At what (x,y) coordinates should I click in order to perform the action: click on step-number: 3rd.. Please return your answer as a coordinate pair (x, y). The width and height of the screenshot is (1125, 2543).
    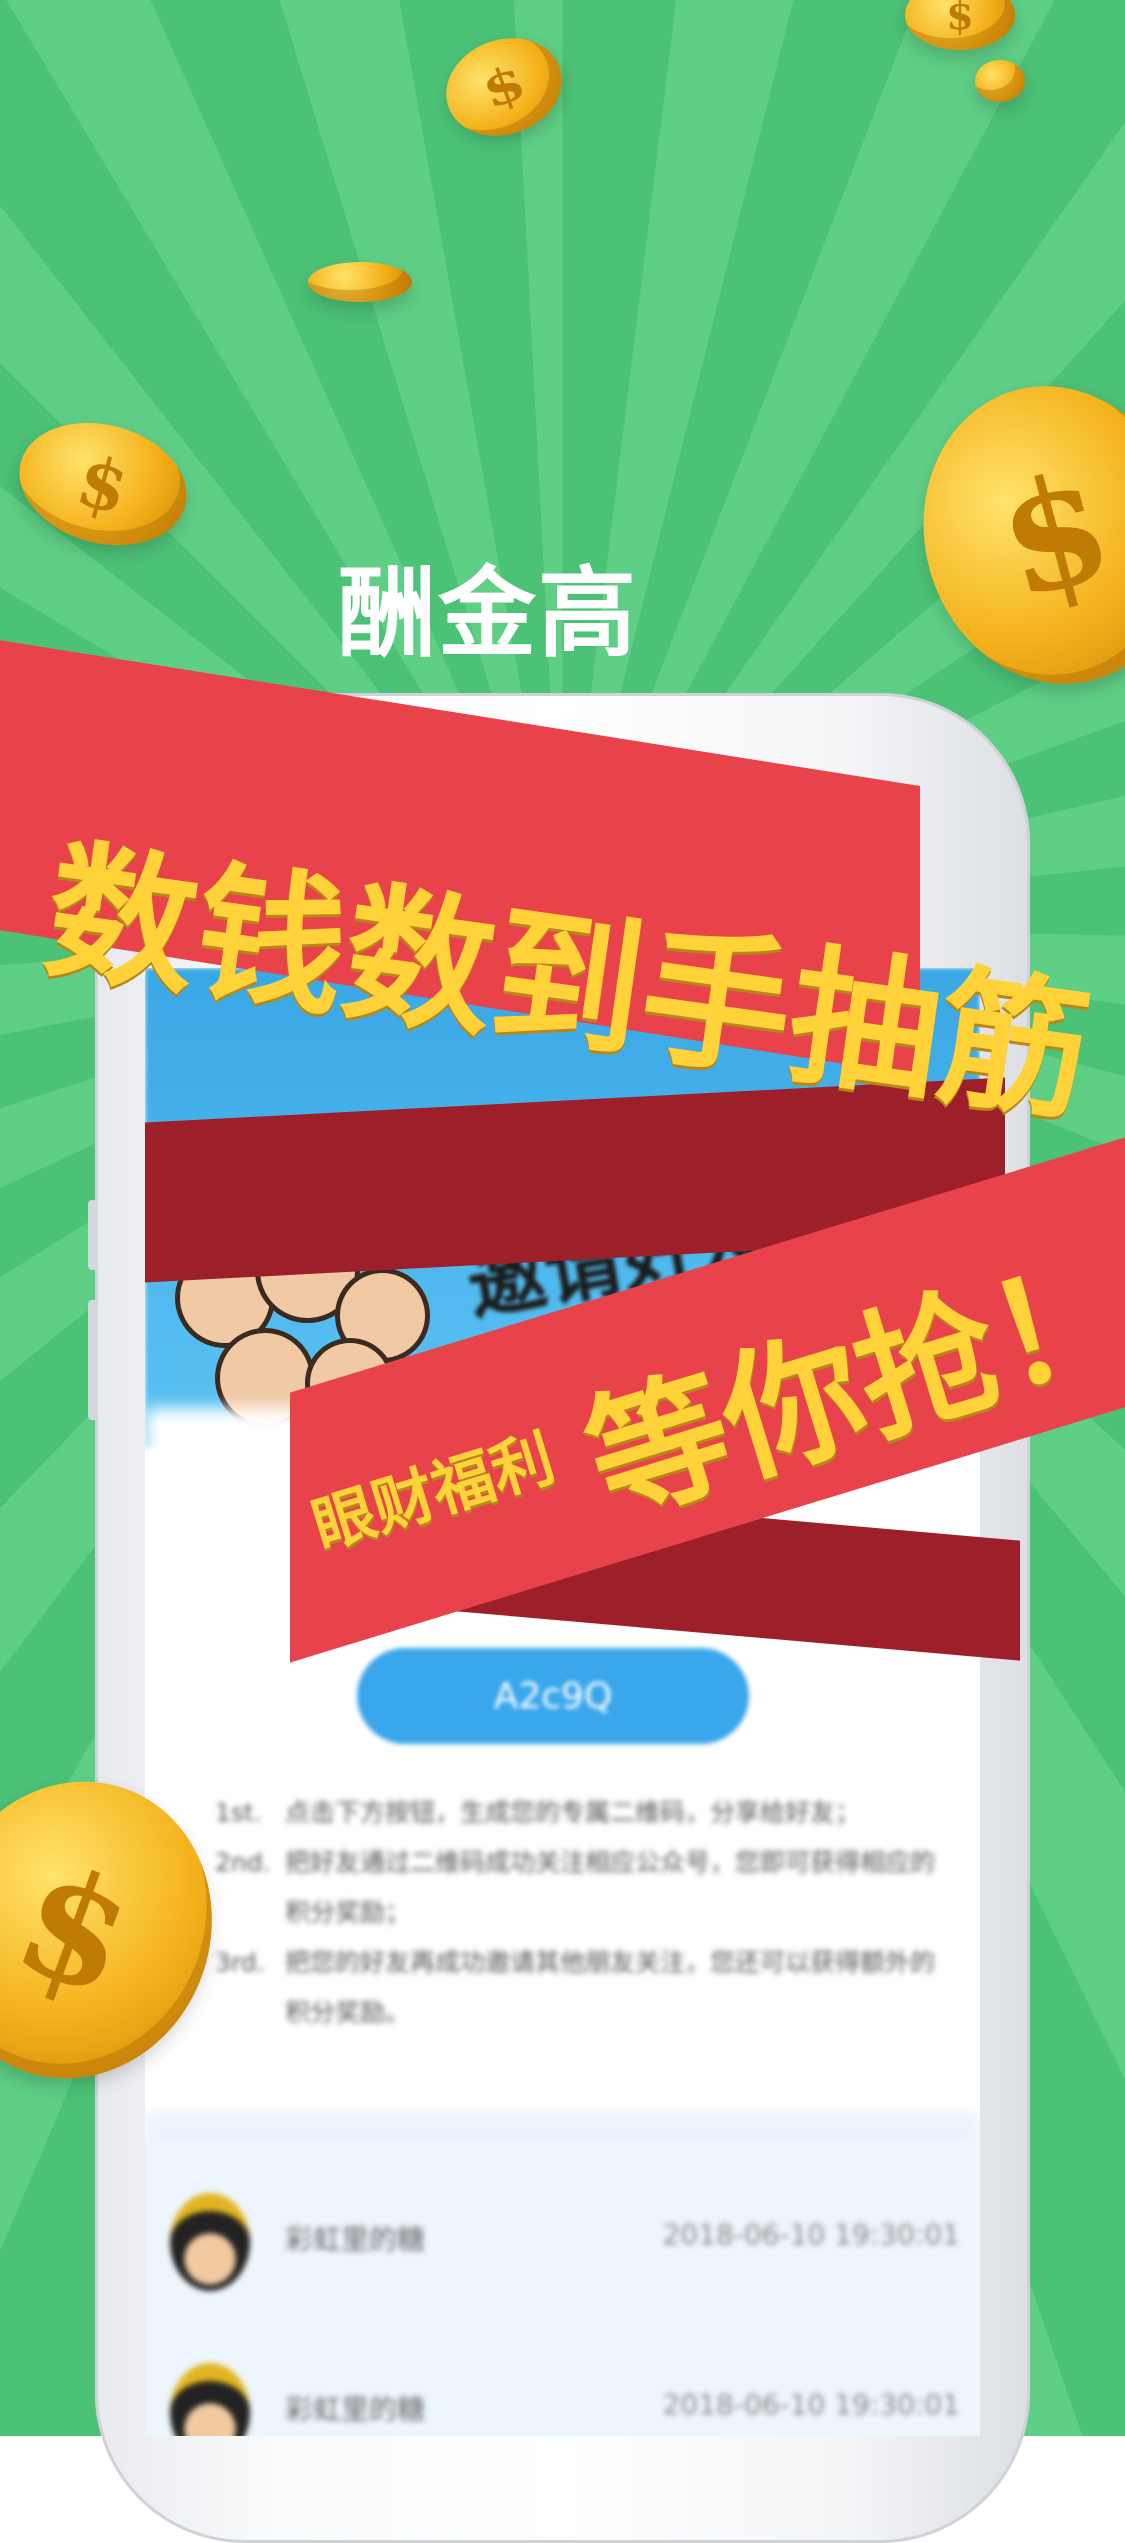
    Looking at the image, I should click on (240, 1962).